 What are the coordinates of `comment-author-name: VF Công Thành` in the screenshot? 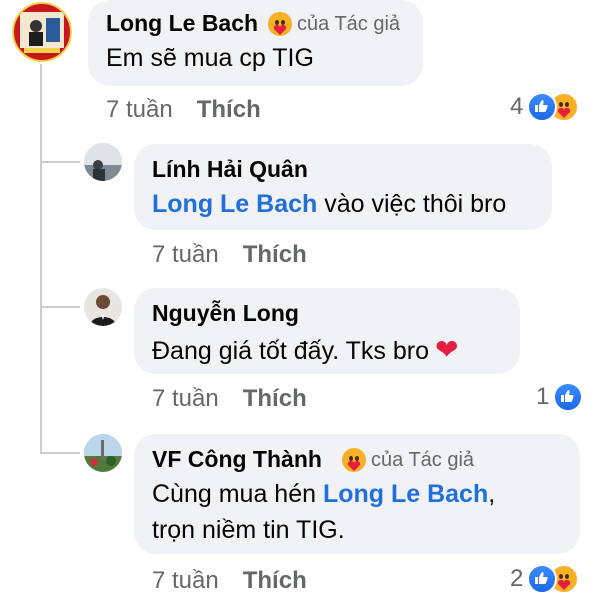 It's located at (237, 459).